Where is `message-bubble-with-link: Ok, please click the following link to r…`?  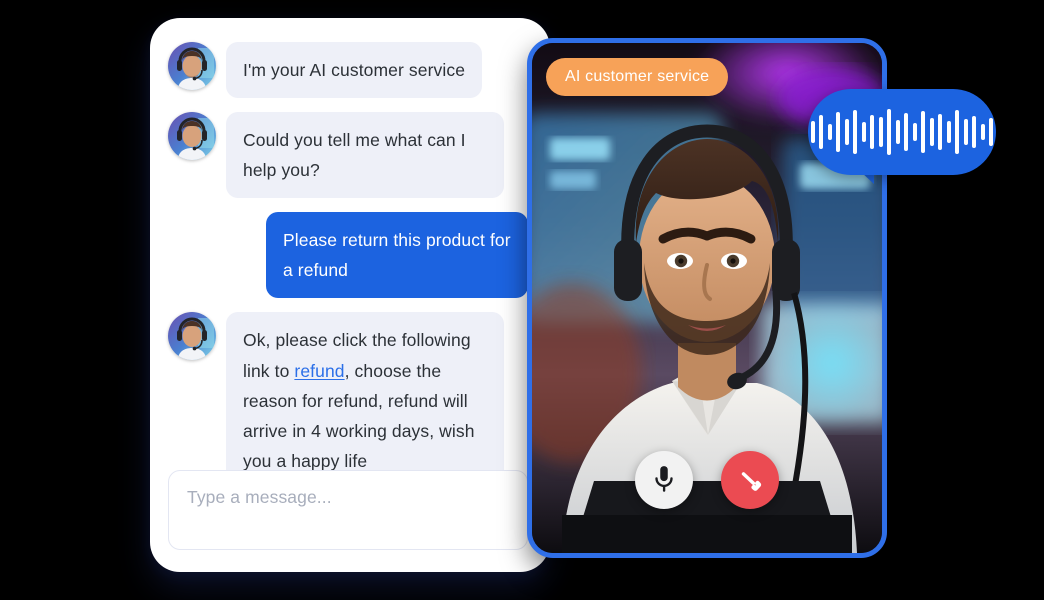 message-bubble-with-link: Ok, please click the following link to r… is located at coordinates (365, 400).